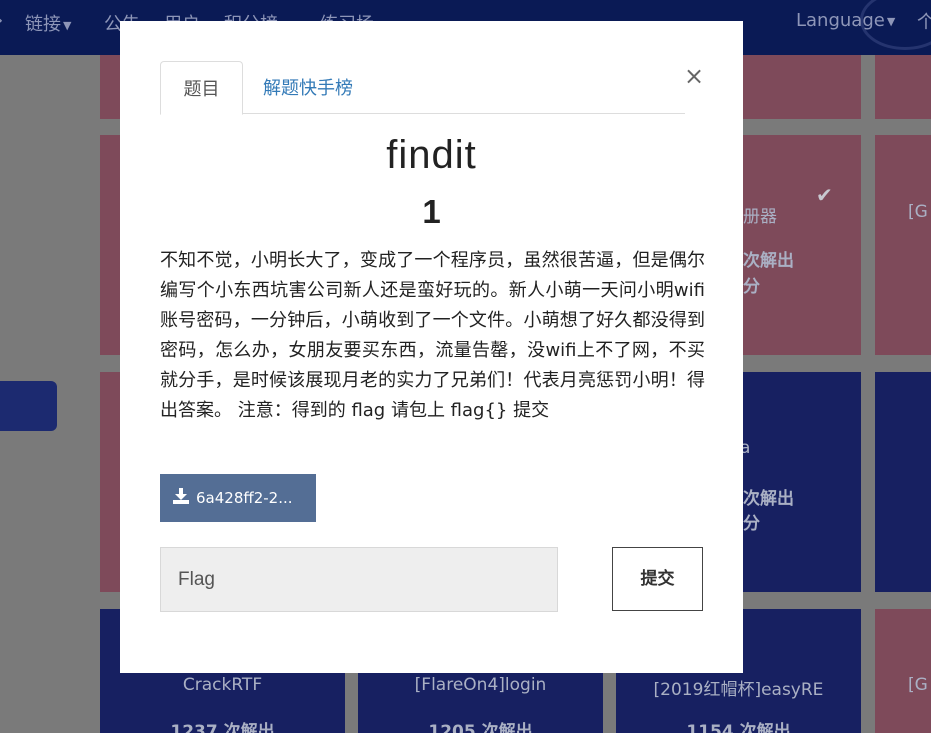  Describe the element at coordinates (201, 88) in the screenshot. I see `tab-challenge: 题目` at that location.